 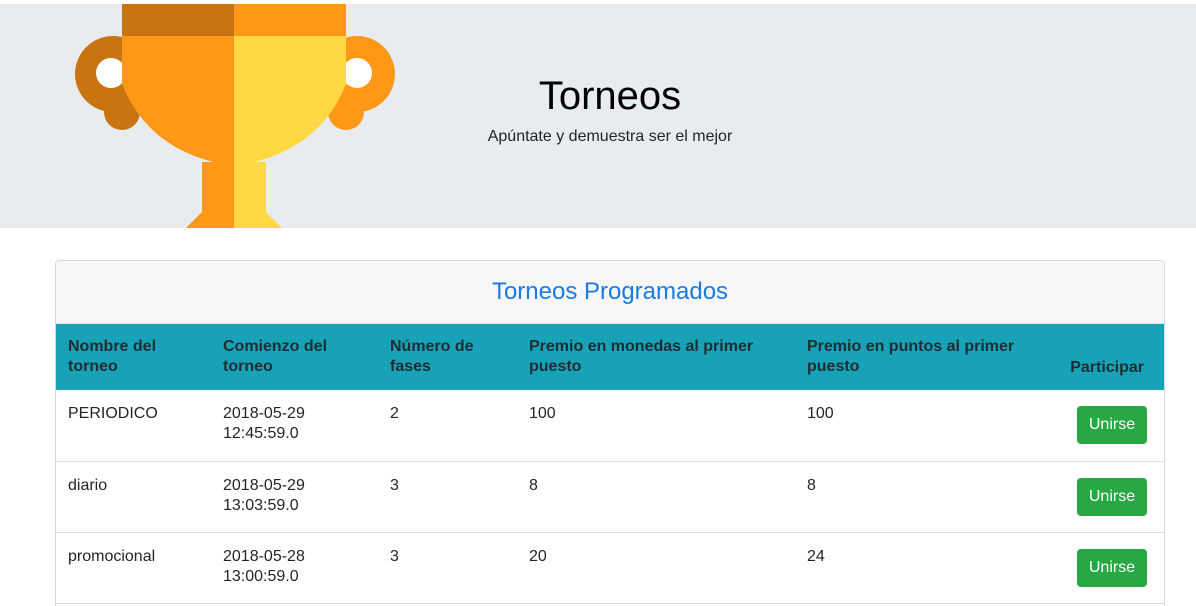 I want to click on cell-start: 2018-05-29 12:45:59.0, so click(x=294, y=425).